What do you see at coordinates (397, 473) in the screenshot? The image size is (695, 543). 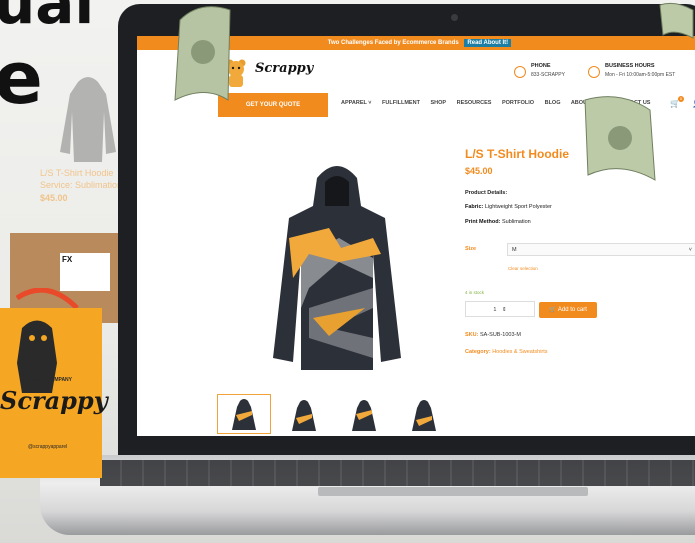 I see `laptop-keyboard` at bounding box center [397, 473].